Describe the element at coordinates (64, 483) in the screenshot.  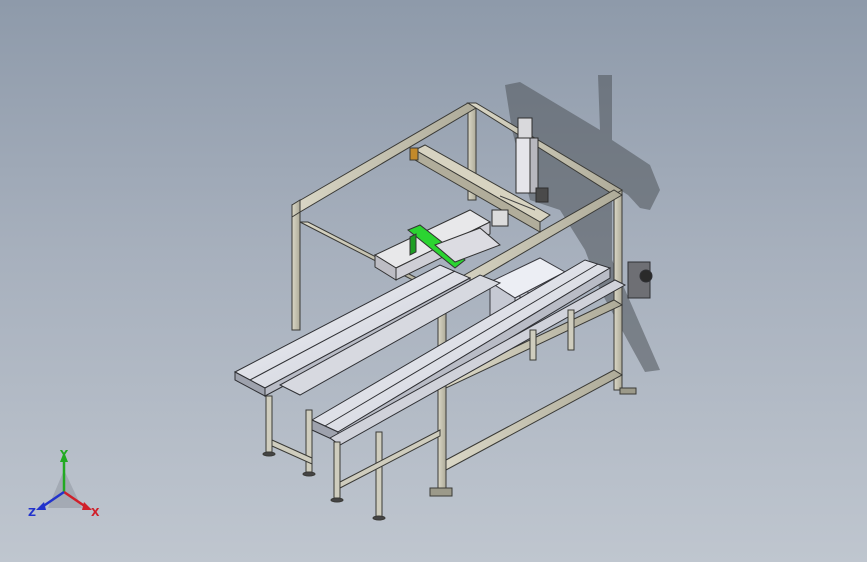
I see `orientation-triad: Y X Z` at that location.